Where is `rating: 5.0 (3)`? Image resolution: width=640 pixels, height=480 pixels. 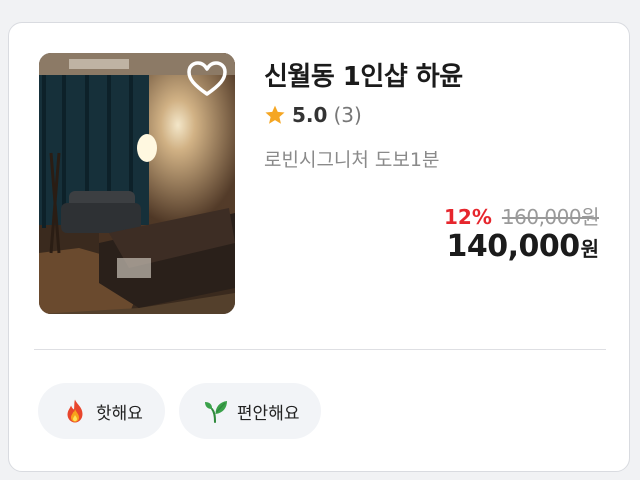
rating: 5.0 (3) is located at coordinates (313, 115).